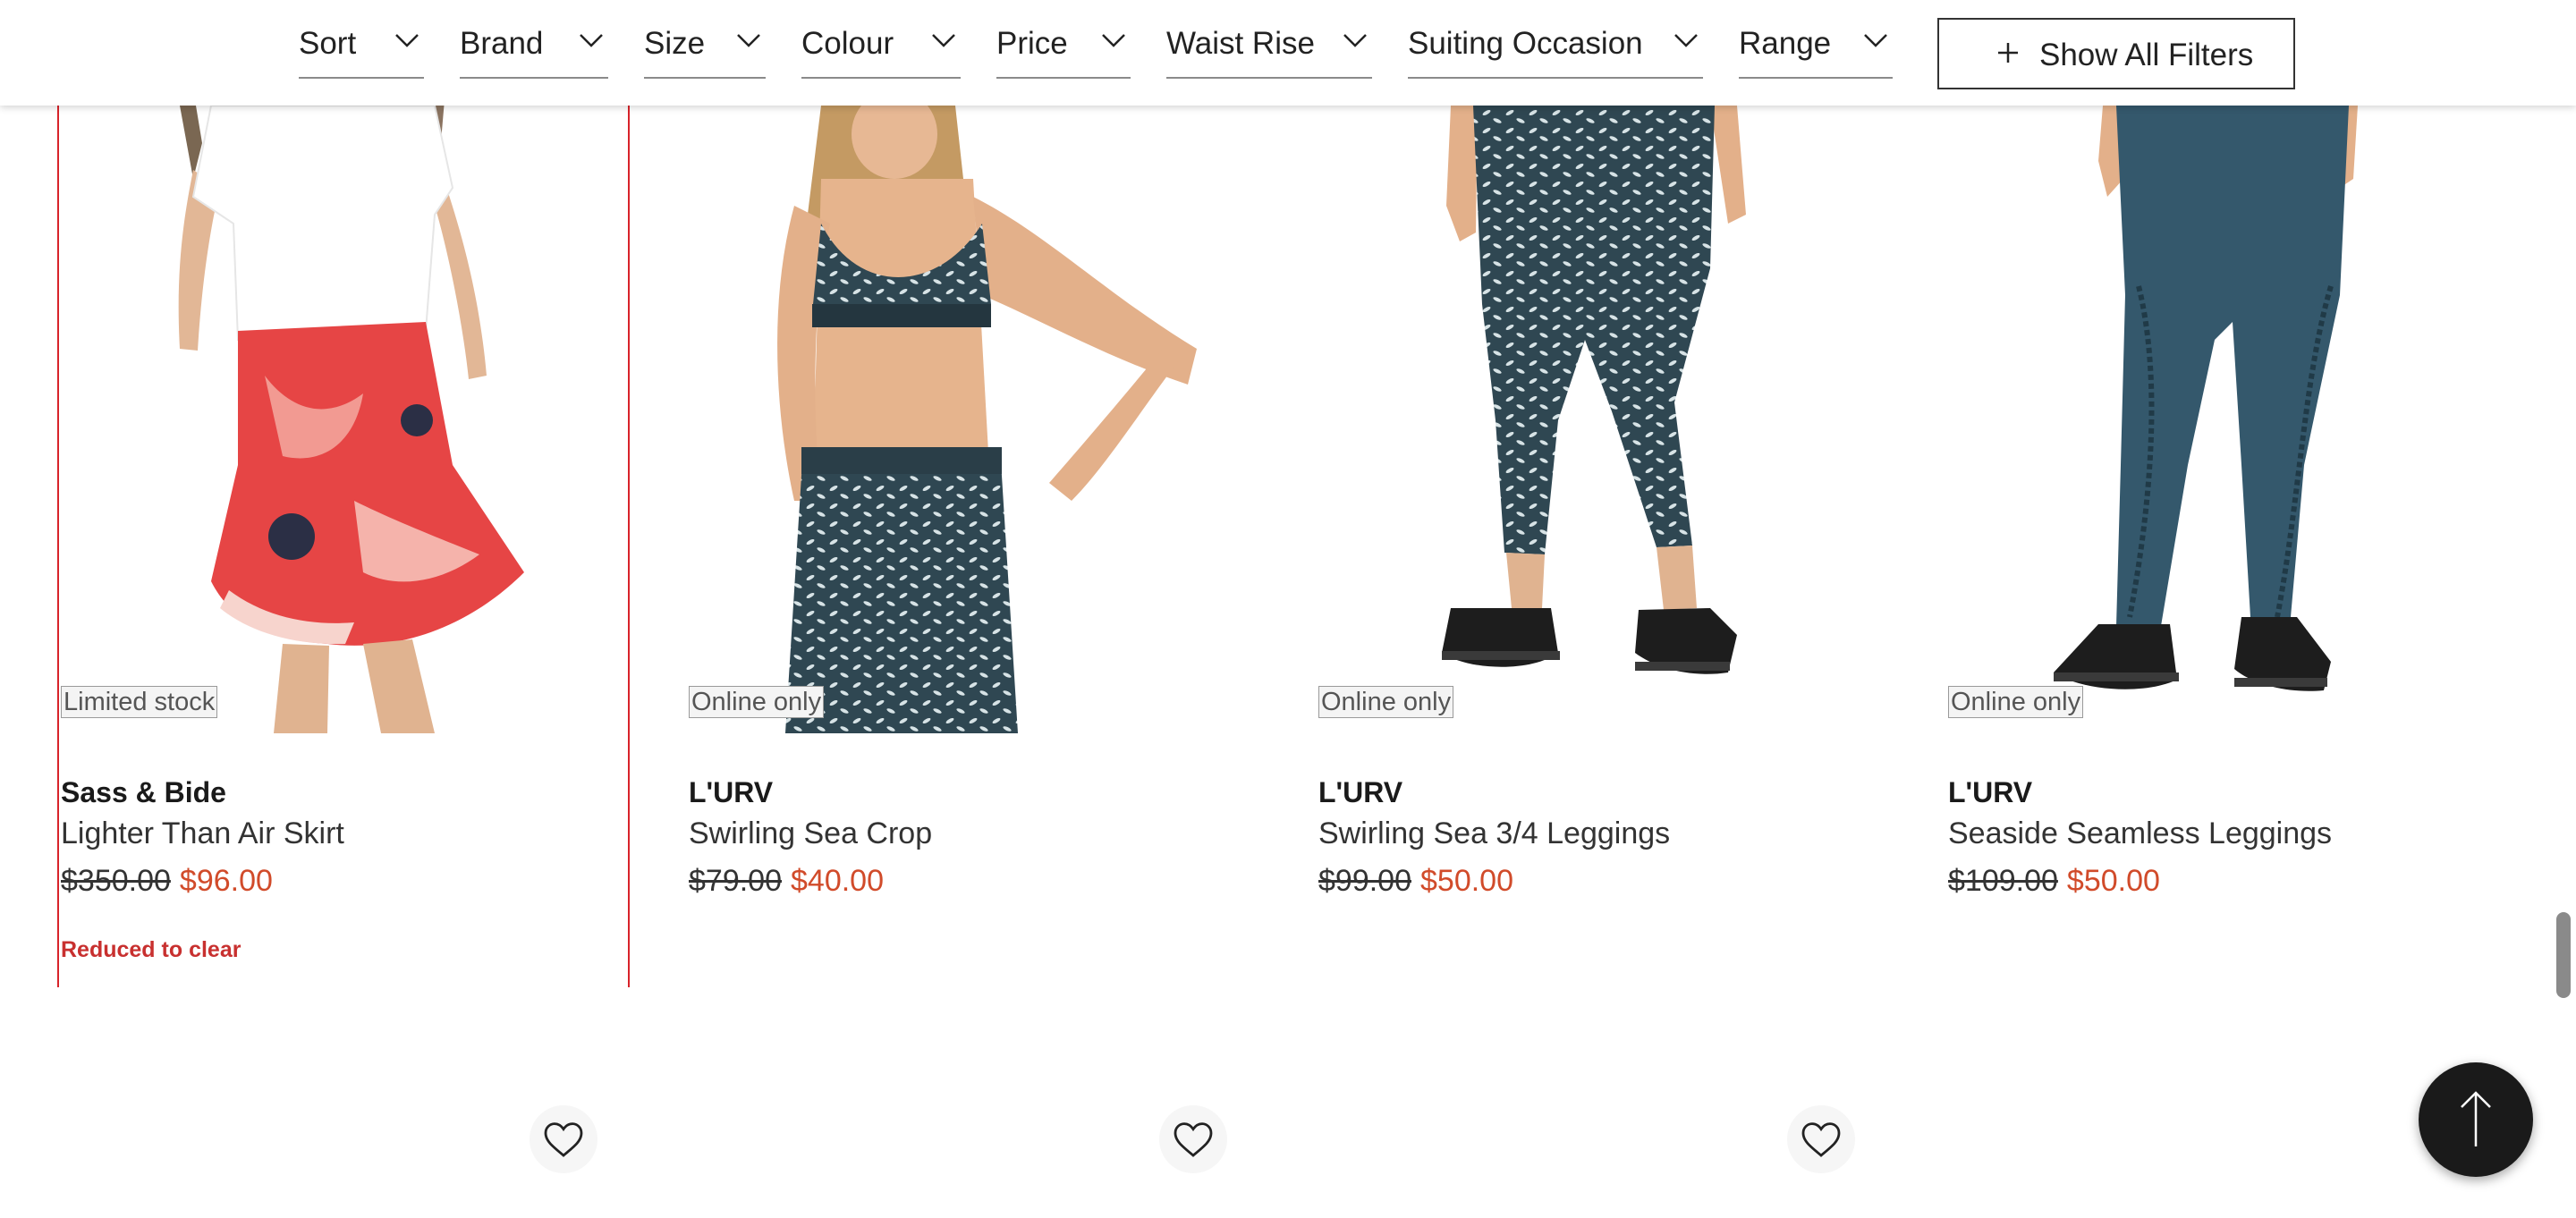  I want to click on price-row: $79.00 $40.00, so click(786, 881).